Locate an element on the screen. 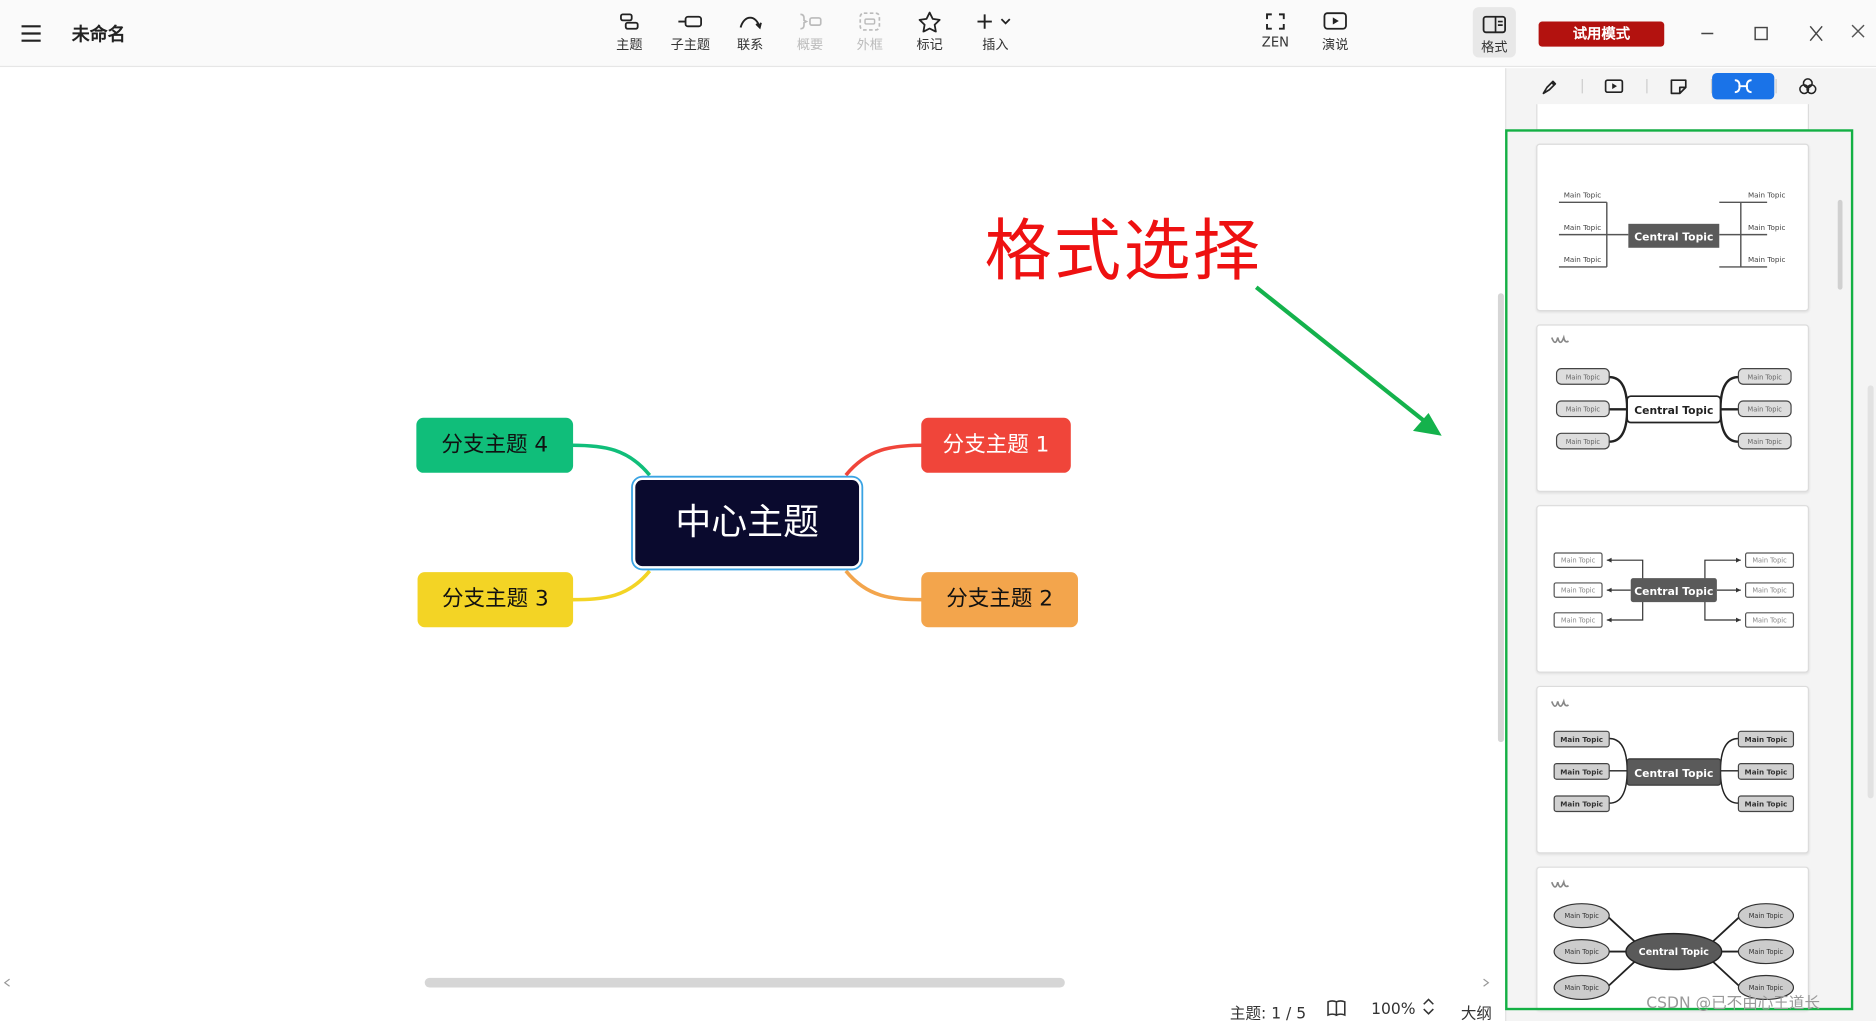 The width and height of the screenshot is (1876, 1021). boundary-icon is located at coordinates (870, 21).